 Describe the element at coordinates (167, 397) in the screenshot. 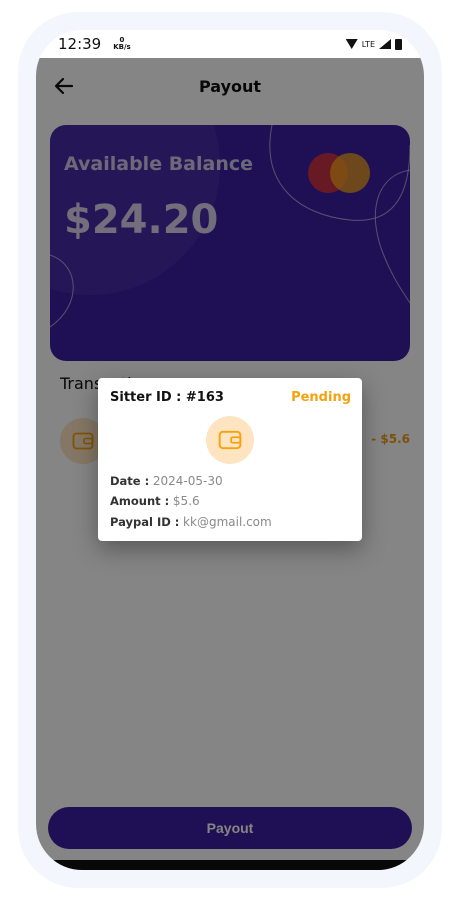

I see `dialog-sitter-id: Sitter ID : #163` at that location.